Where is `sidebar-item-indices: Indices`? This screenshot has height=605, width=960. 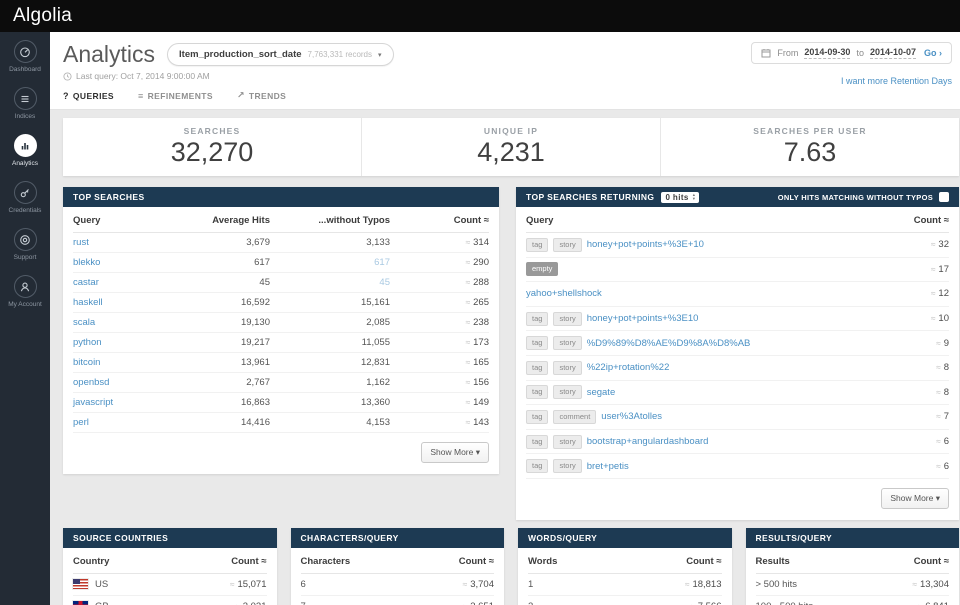 sidebar-item-indices: Indices is located at coordinates (25, 102).